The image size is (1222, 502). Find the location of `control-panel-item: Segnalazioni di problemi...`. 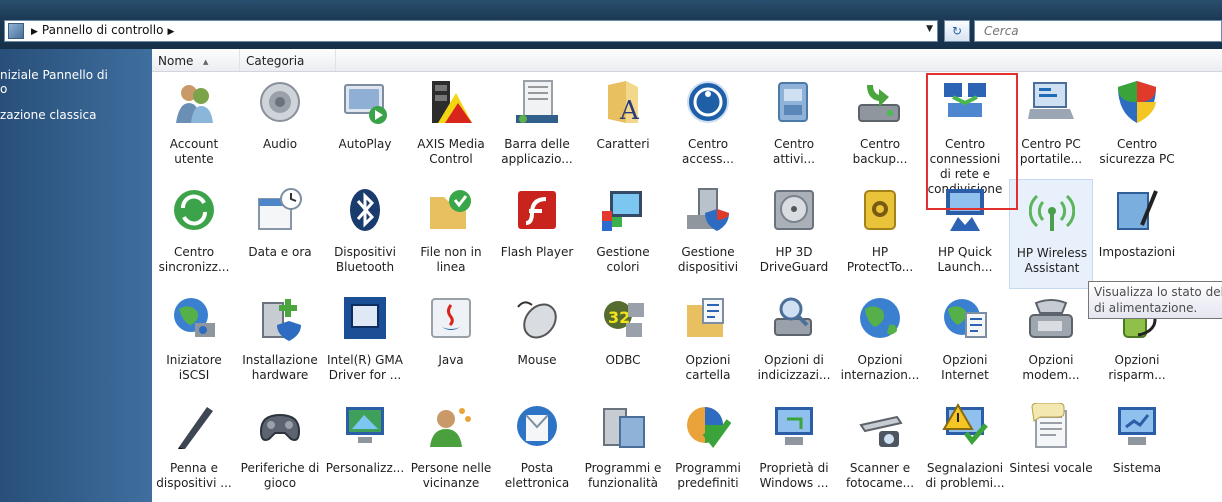

control-panel-item: Segnalazioni di problemi... is located at coordinates (965, 448).